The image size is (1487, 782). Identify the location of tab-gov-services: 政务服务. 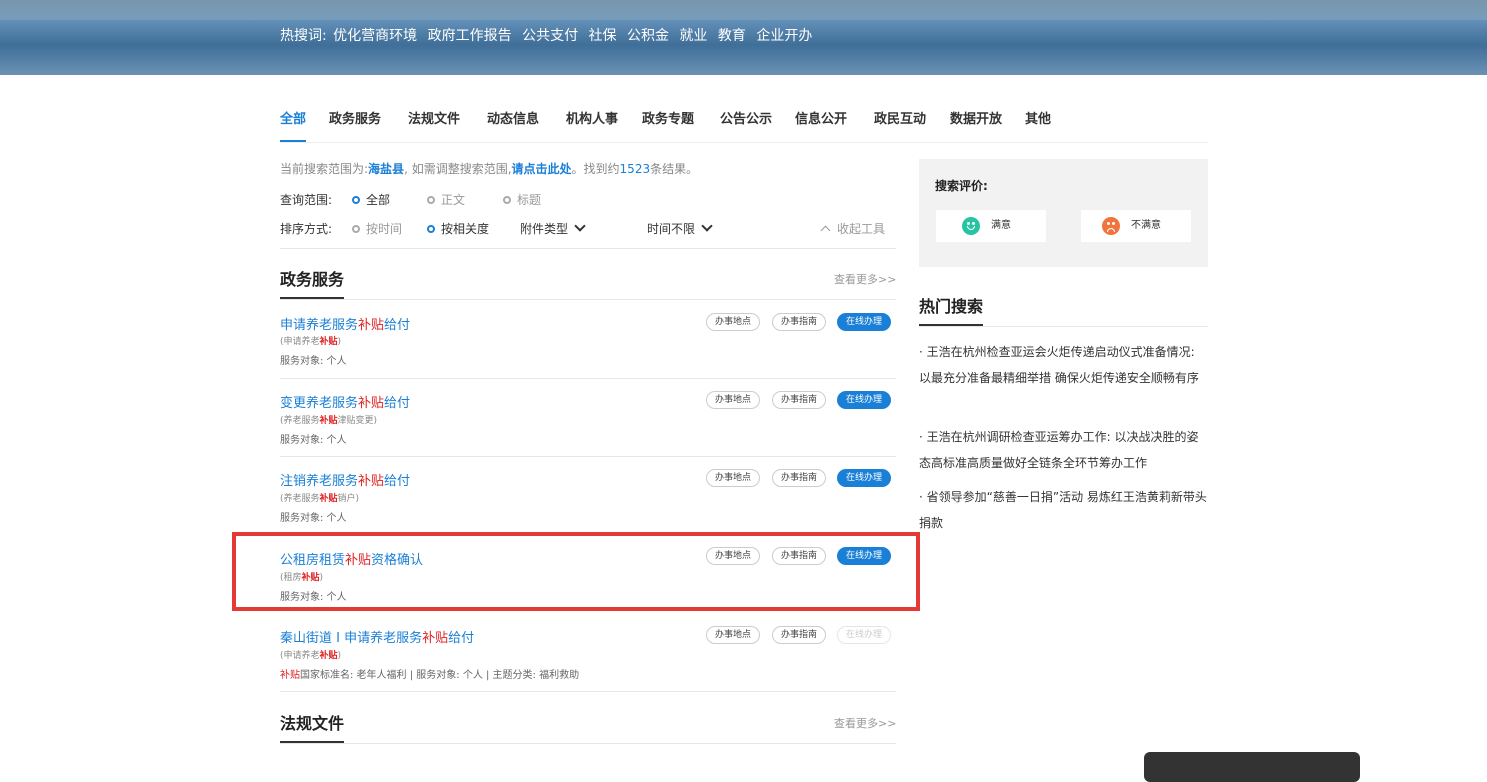
(355, 117).